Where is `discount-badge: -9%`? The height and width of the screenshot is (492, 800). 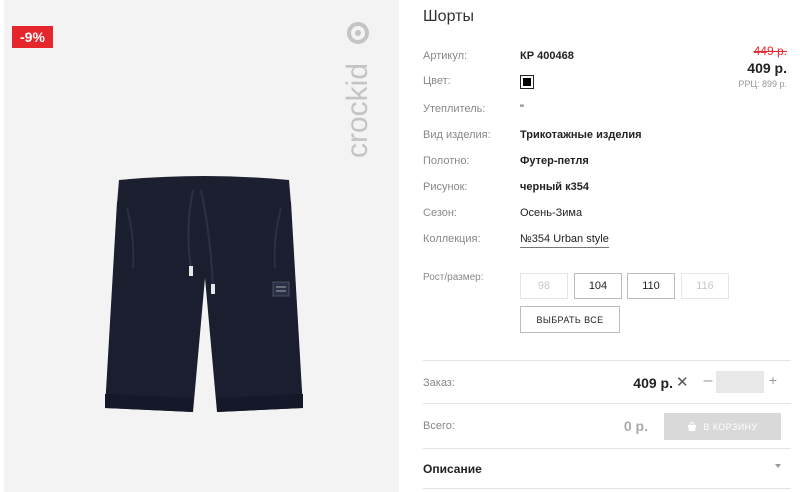 discount-badge: -9% is located at coordinates (32, 37).